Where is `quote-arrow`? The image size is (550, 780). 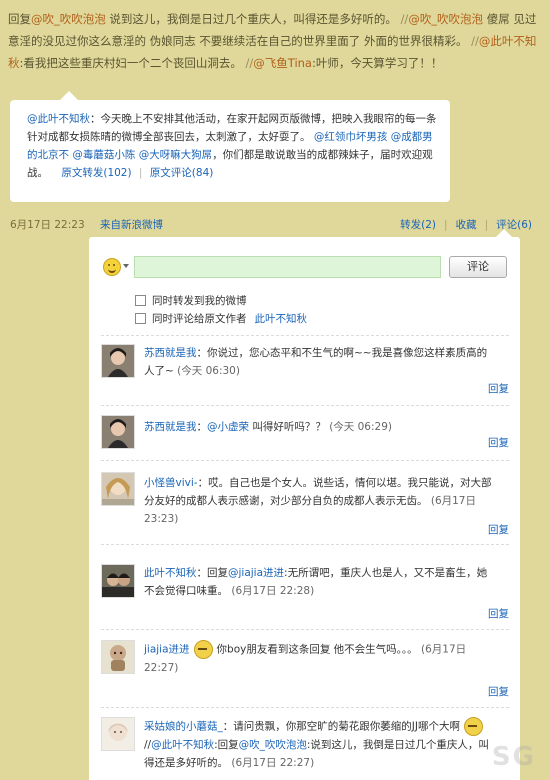
quote-arrow is located at coordinates (69, 95).